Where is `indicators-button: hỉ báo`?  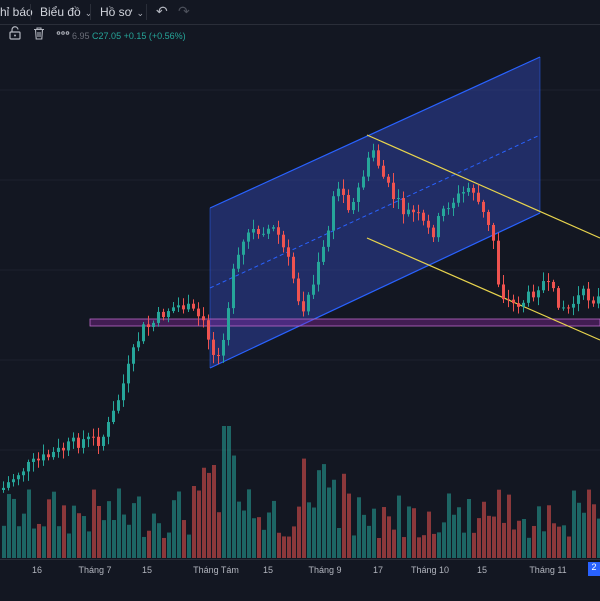
indicators-button: hỉ báo is located at coordinates (16, 12).